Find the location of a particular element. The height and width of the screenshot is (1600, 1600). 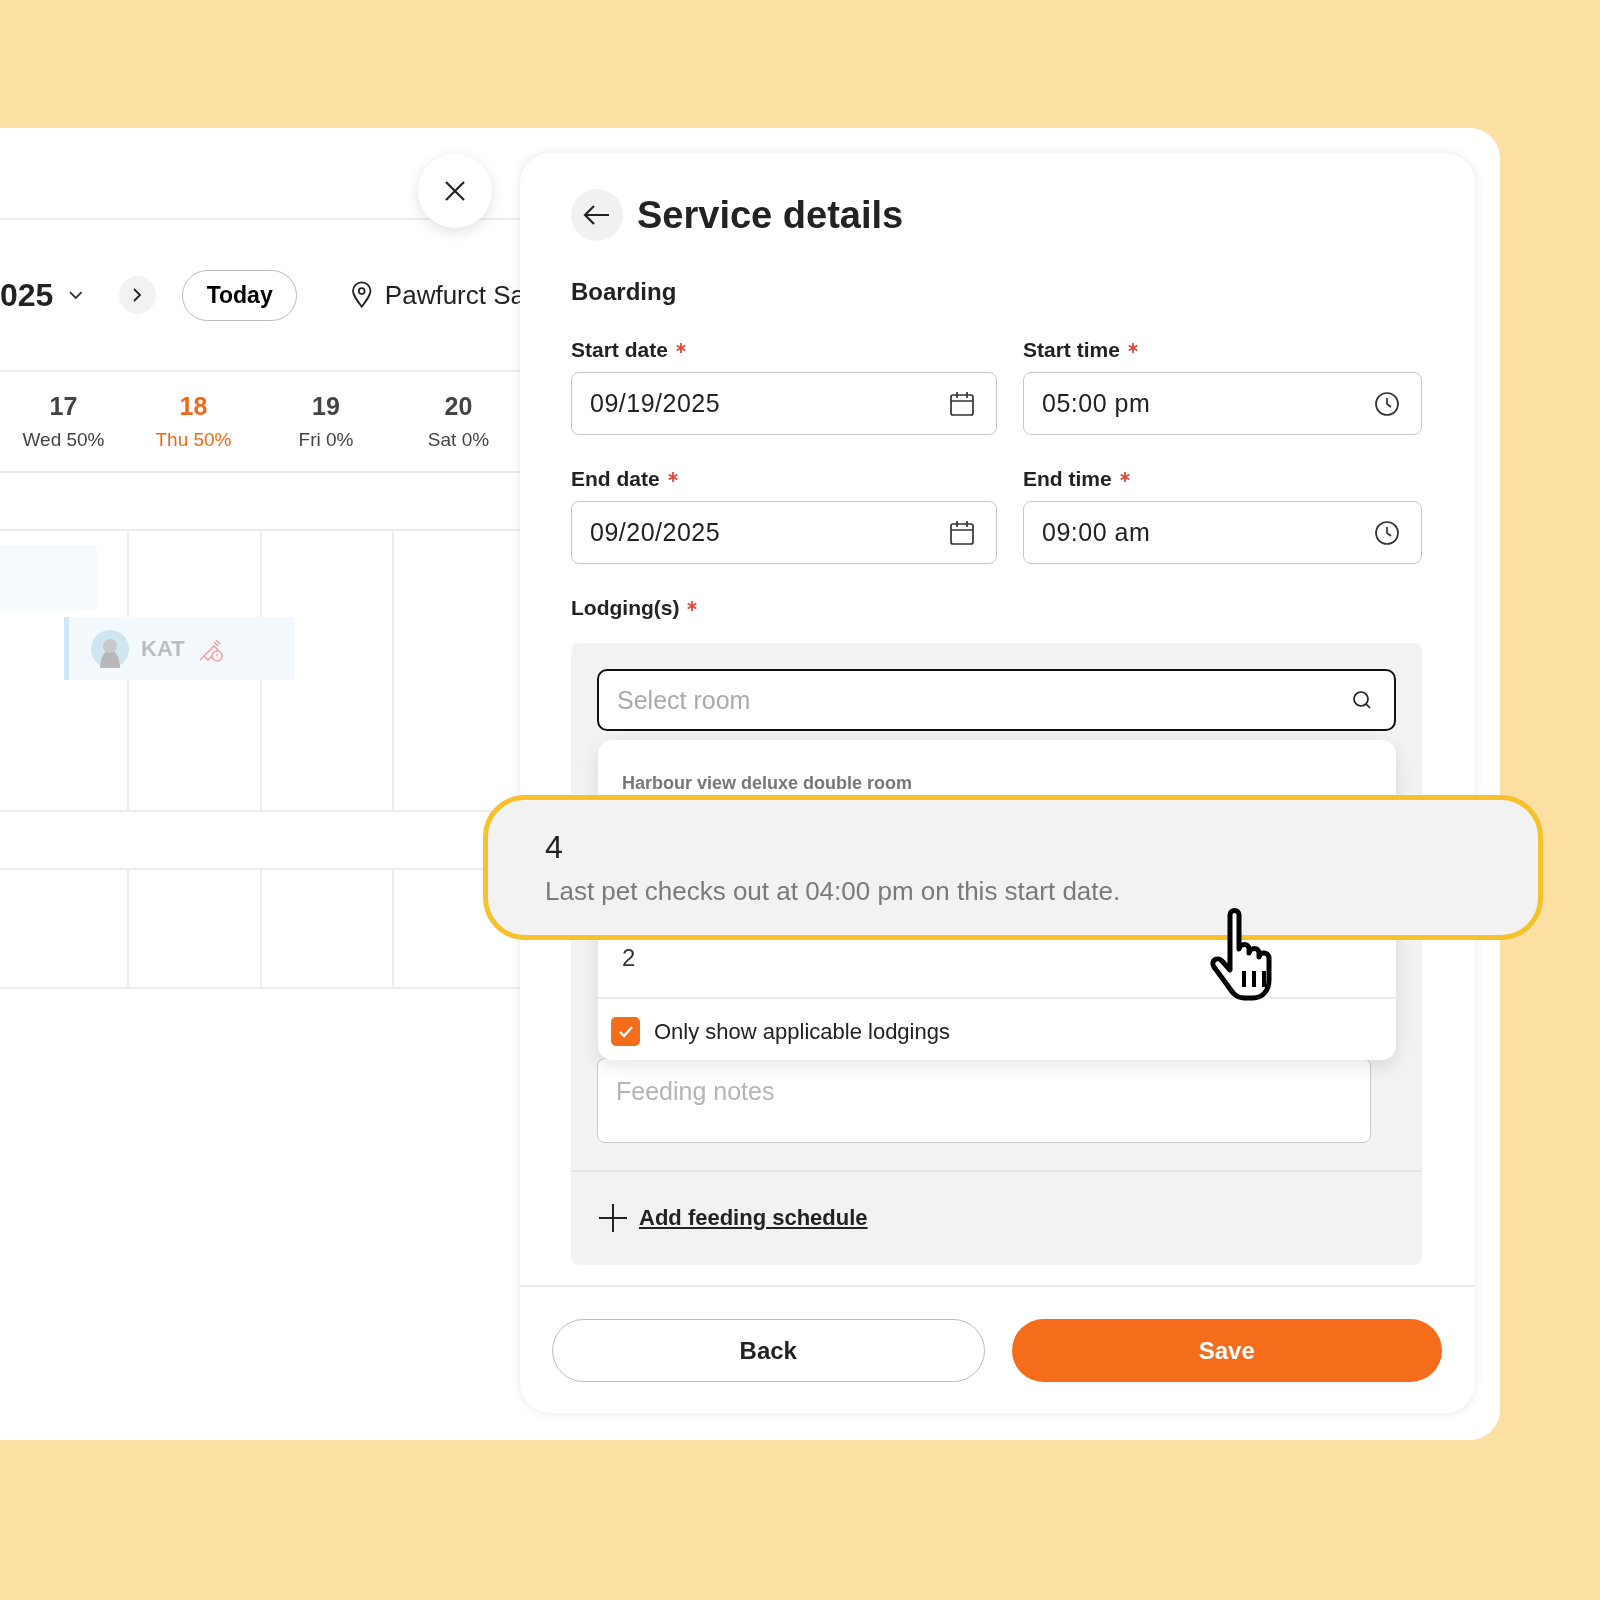

time-field: 09:00 am is located at coordinates (1222, 532).